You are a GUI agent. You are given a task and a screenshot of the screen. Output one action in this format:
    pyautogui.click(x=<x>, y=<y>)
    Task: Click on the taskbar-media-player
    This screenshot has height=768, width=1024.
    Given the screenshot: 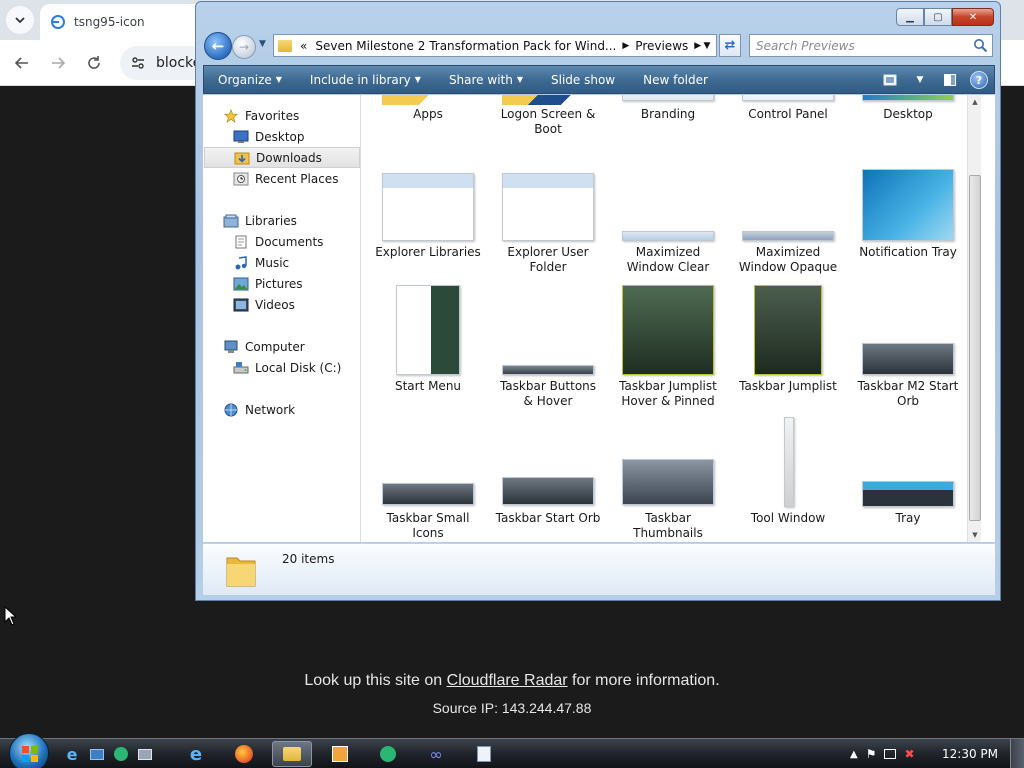 What is the action you would take?
    pyautogui.click(x=340, y=754)
    